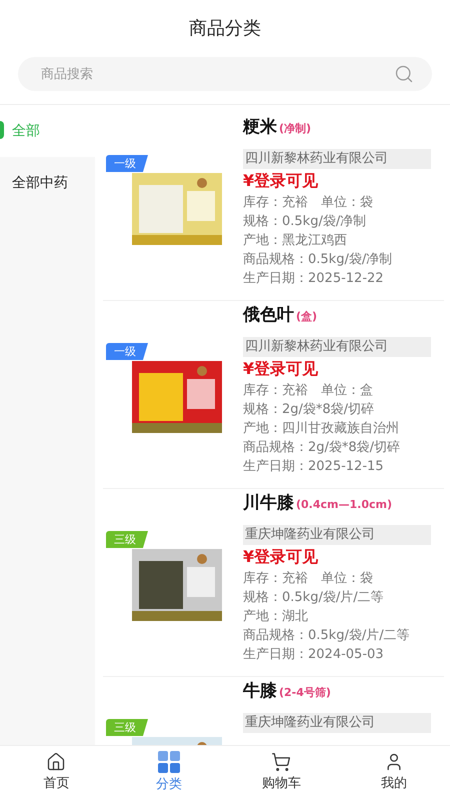 This screenshot has width=450, height=800. Describe the element at coordinates (305, 693) in the screenshot. I see `product-spec: (2-4号筛)` at that location.